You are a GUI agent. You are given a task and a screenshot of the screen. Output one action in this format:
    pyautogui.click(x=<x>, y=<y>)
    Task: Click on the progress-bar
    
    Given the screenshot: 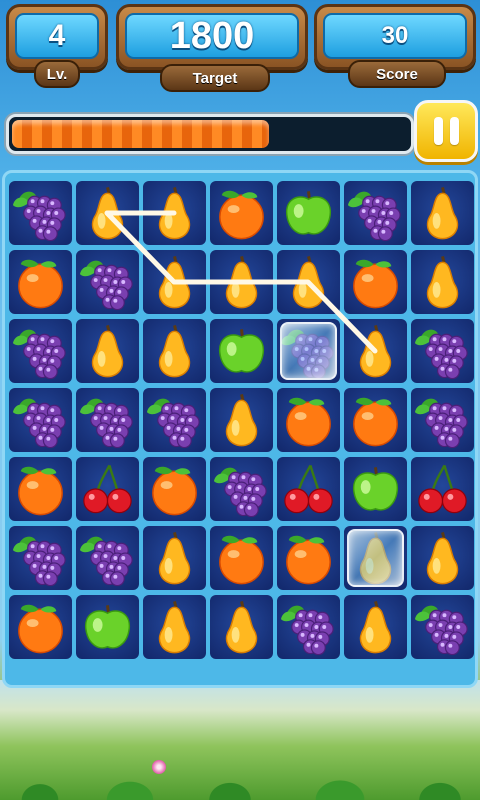 What is the action you would take?
    pyautogui.click(x=210, y=134)
    